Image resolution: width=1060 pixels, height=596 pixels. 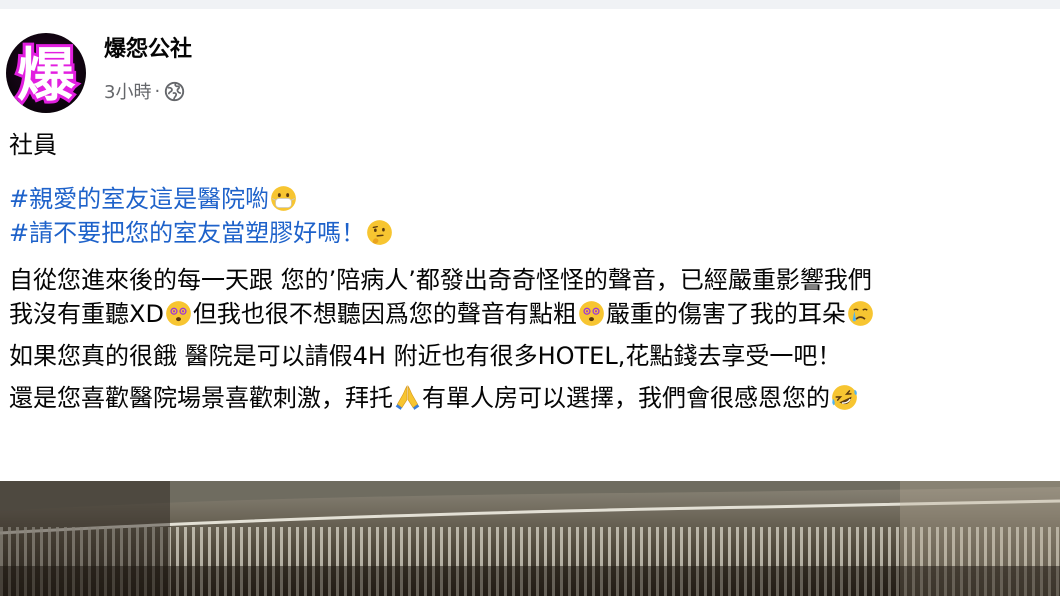 What do you see at coordinates (33, 145) in the screenshot?
I see `post-line-1: 社員` at bounding box center [33, 145].